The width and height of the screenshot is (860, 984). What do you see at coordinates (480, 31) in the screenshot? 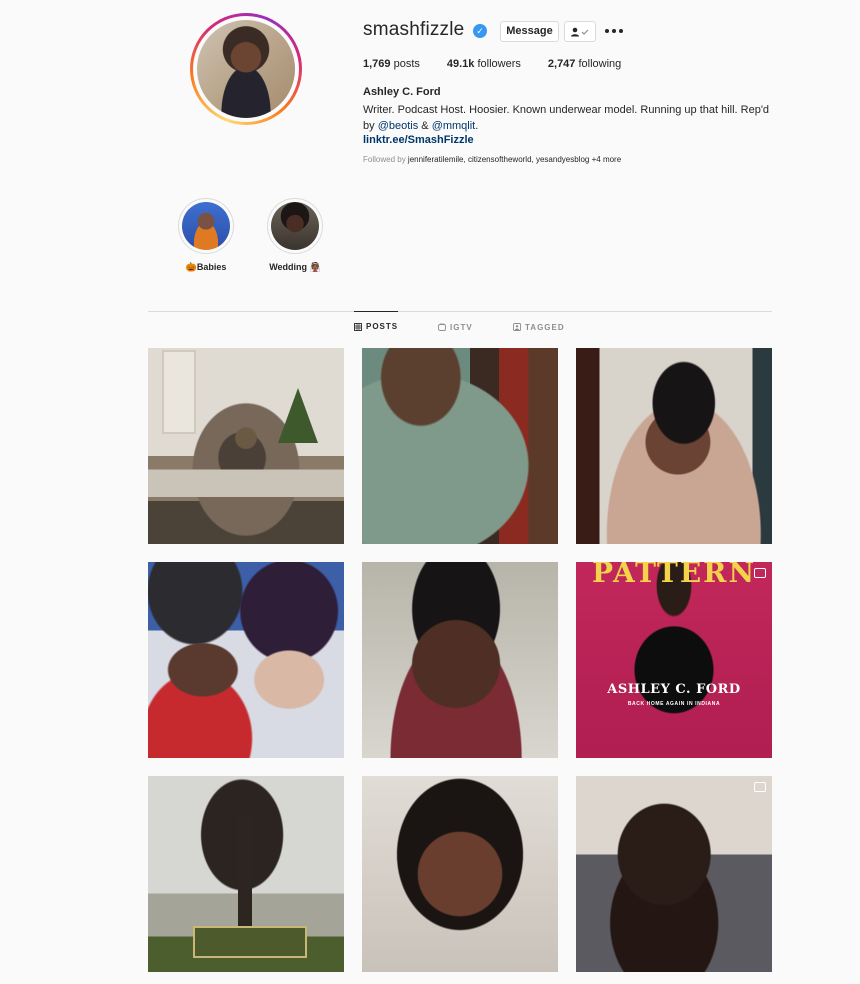
I see `verified-badge-icon: ✓` at bounding box center [480, 31].